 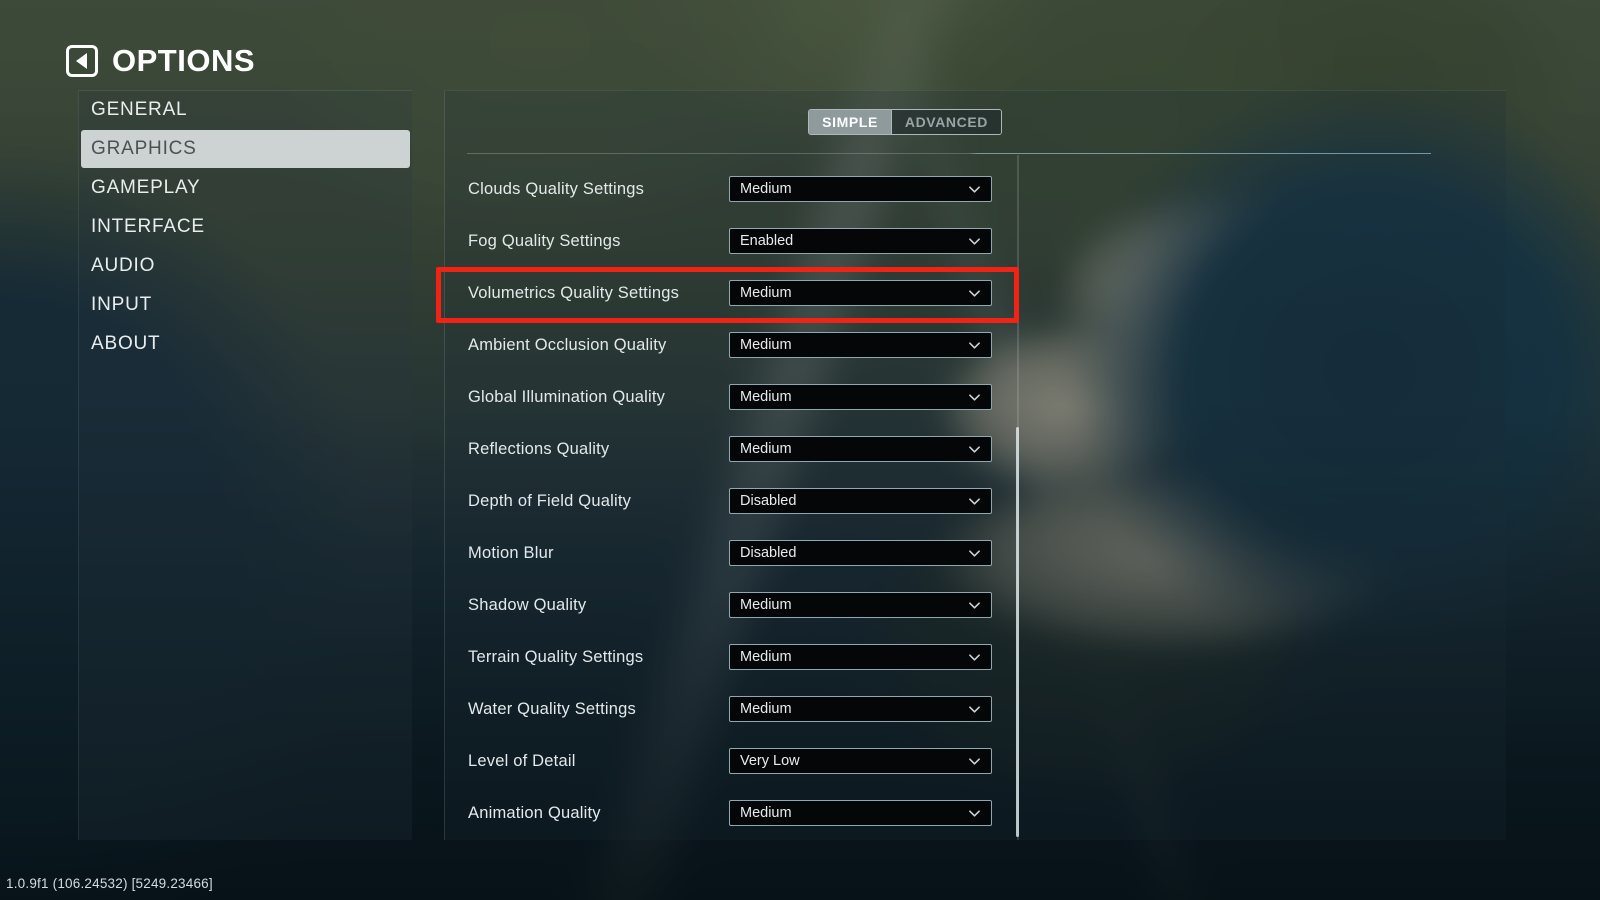 I want to click on sidebar-item-label: GRAPHICS, so click(x=144, y=148).